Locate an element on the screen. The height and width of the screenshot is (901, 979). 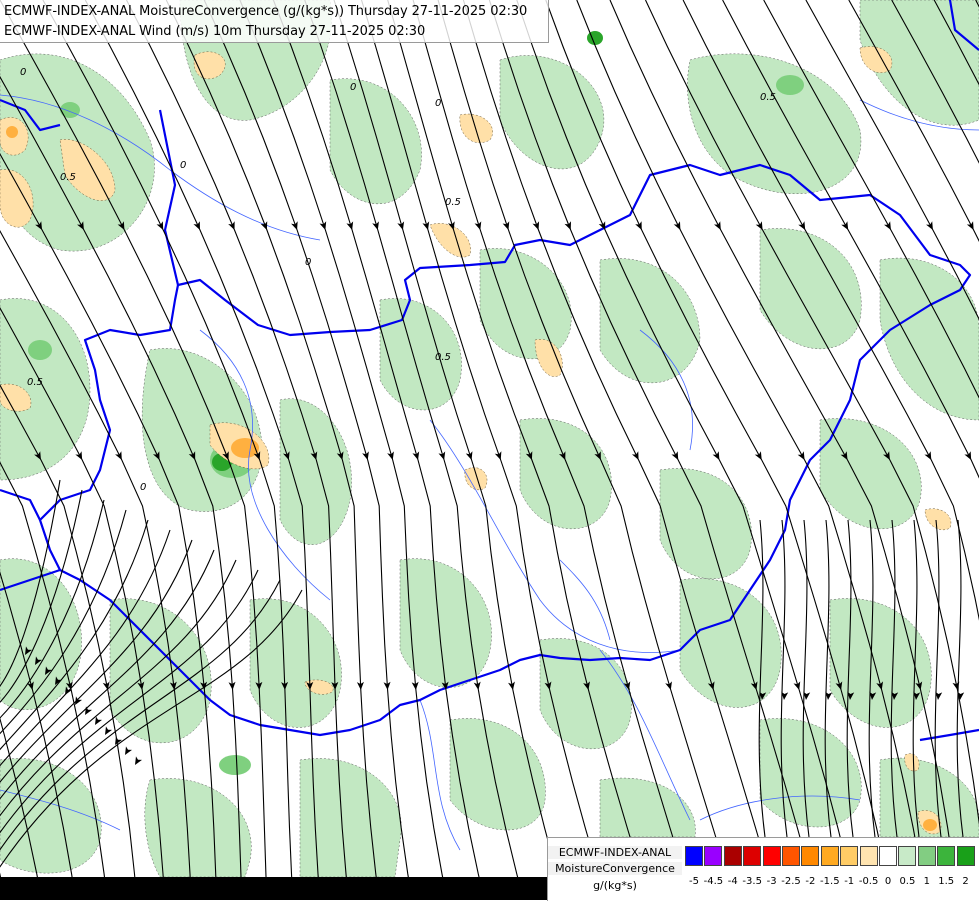
legend-tick-label: -0.5 is located at coordinates (869, 881).